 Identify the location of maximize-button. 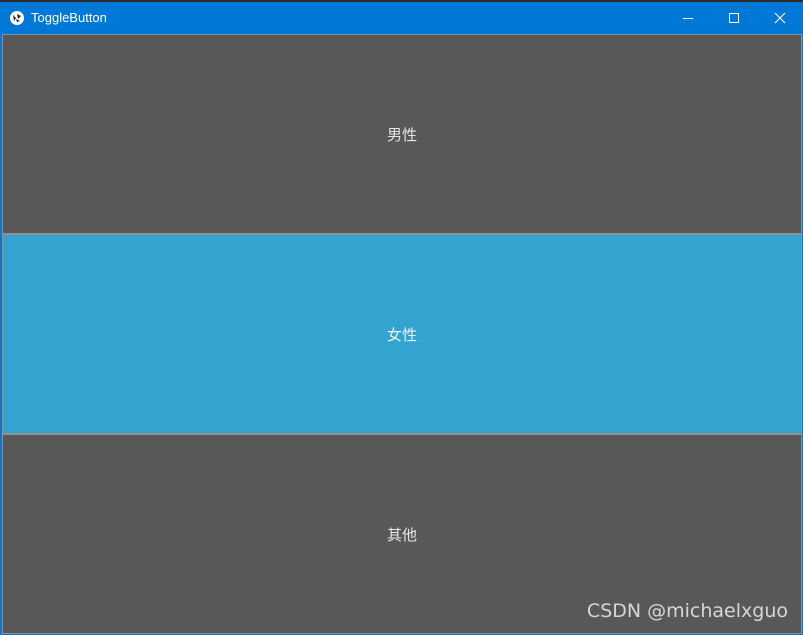
(734, 18).